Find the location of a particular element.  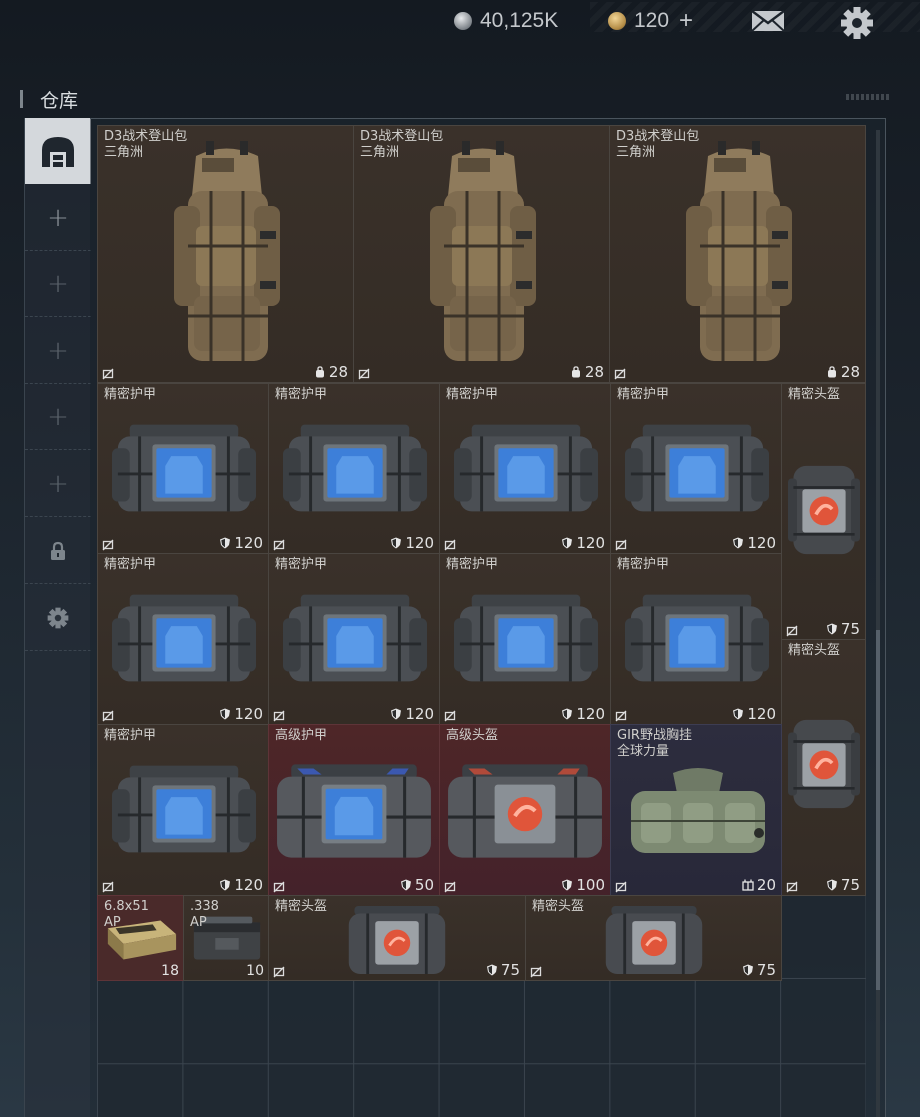

sidebar-add-slot-2: + is located at coordinates (58, 284).